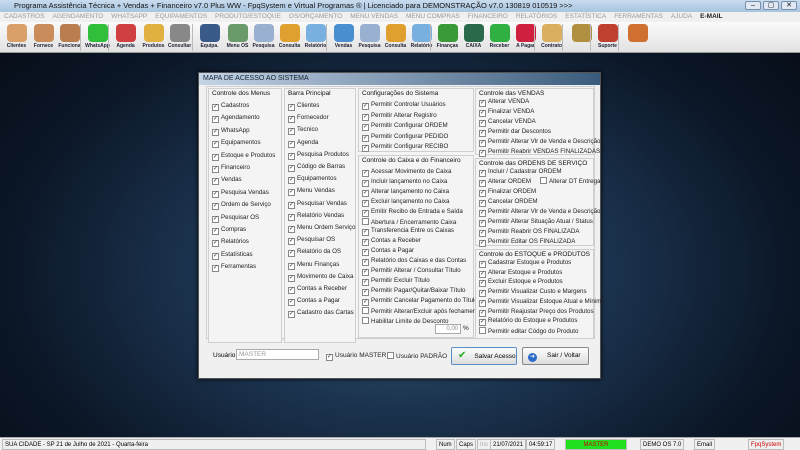 This screenshot has width=800, height=450. What do you see at coordinates (43, 37) in the screenshot?
I see `toolbar-button-fornece: Fornece` at bounding box center [43, 37].